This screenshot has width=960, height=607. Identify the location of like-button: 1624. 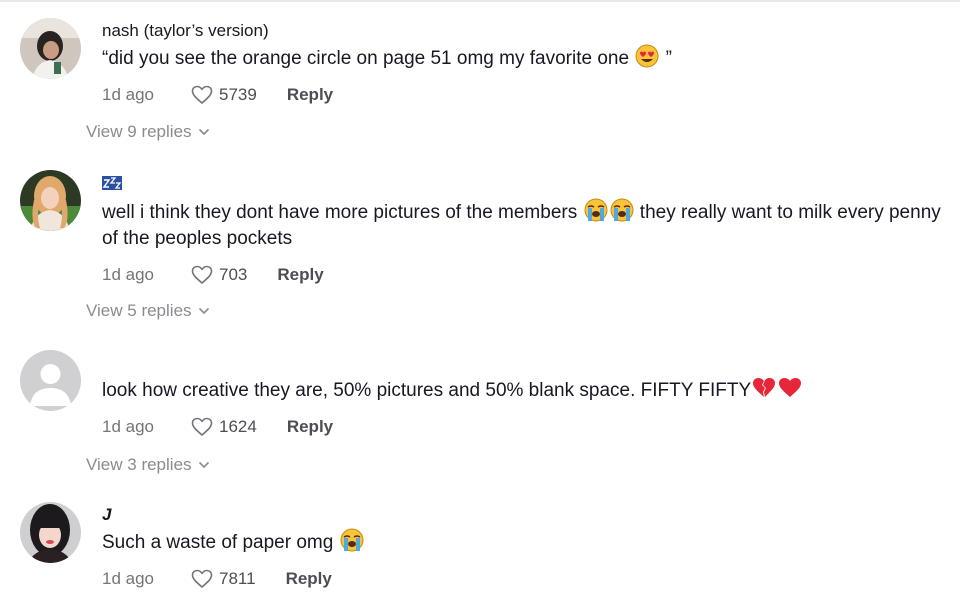
(224, 427).